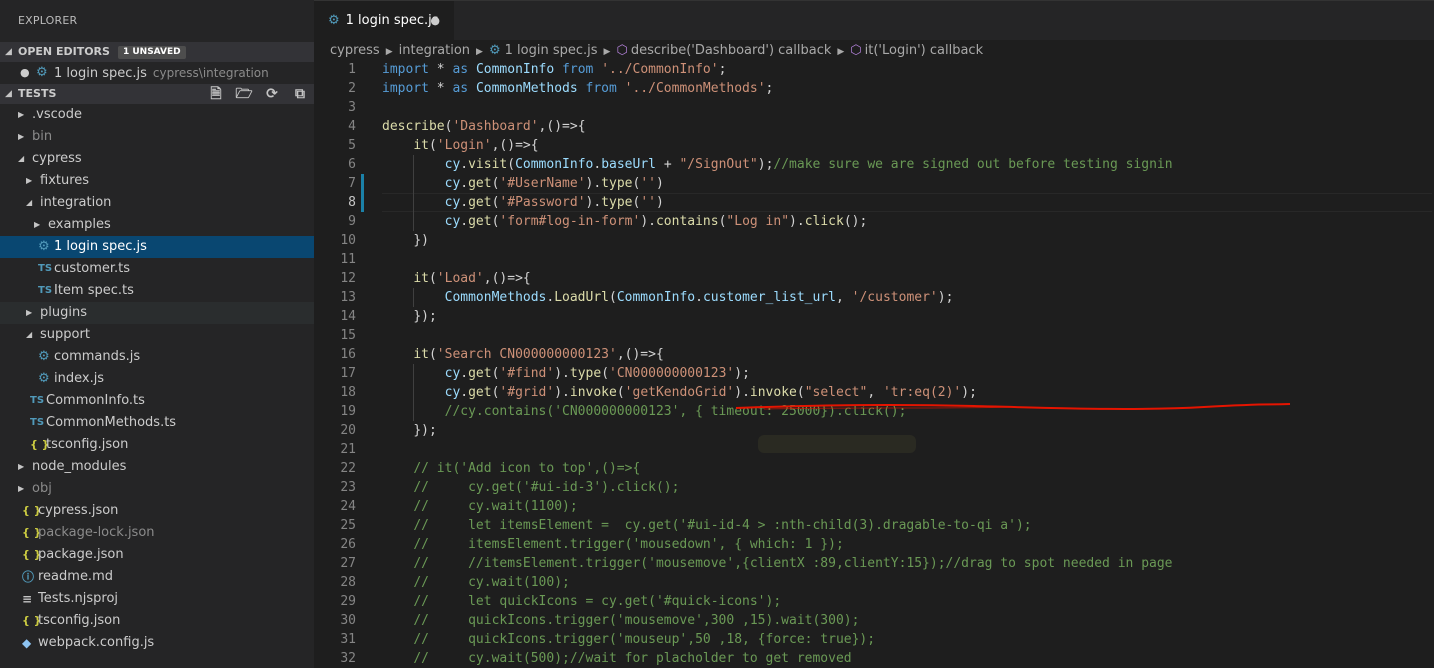 The image size is (1434, 668). Describe the element at coordinates (157, 533) in the screenshot. I see `tree-item: { } package-lock.json` at that location.